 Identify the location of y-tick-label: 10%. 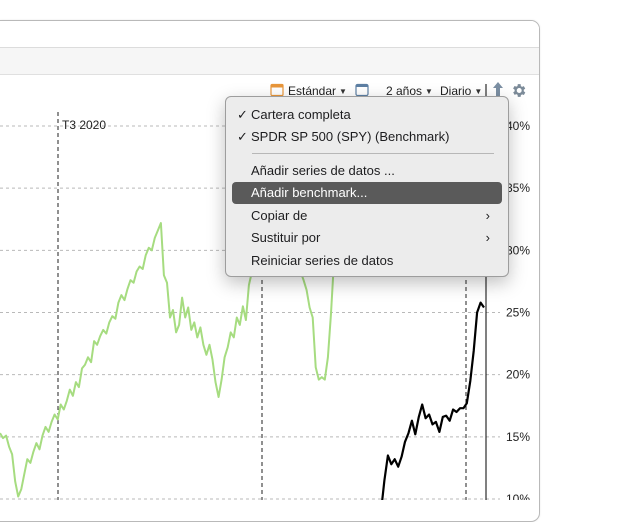
(518, 496).